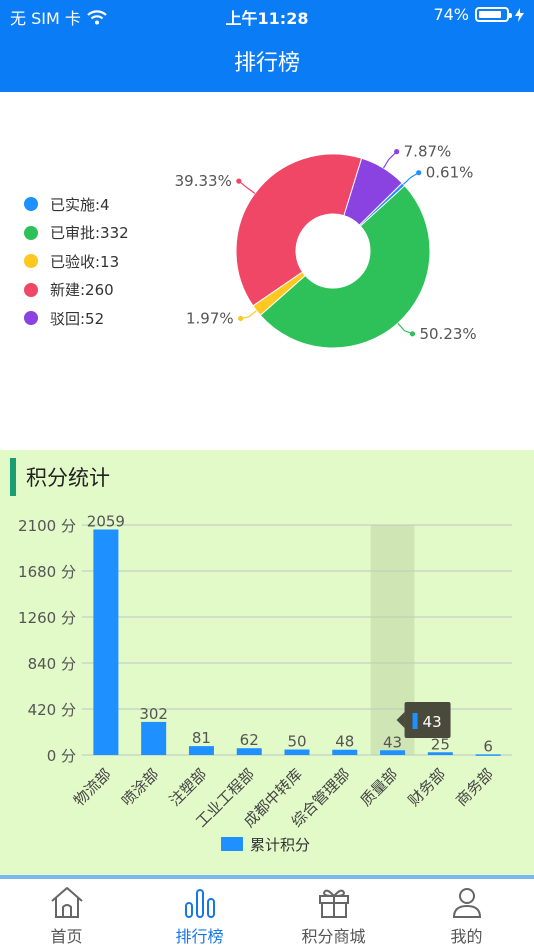 The width and height of the screenshot is (534, 950). I want to click on bar-value-label: 43, so click(392, 742).